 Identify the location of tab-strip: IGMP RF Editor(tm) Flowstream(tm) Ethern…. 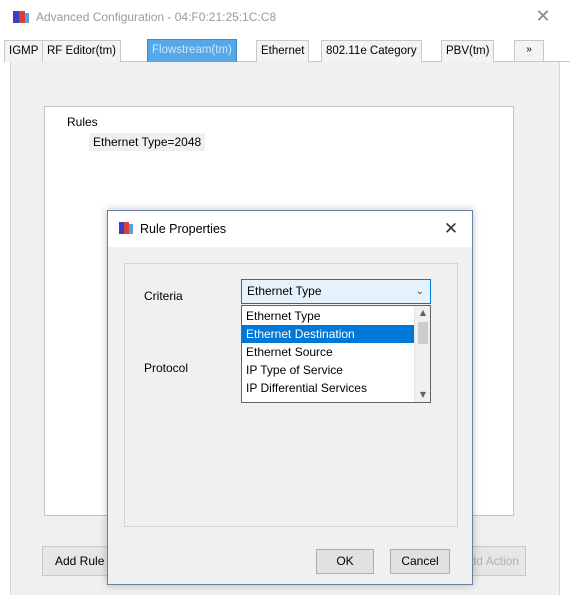
(287, 51).